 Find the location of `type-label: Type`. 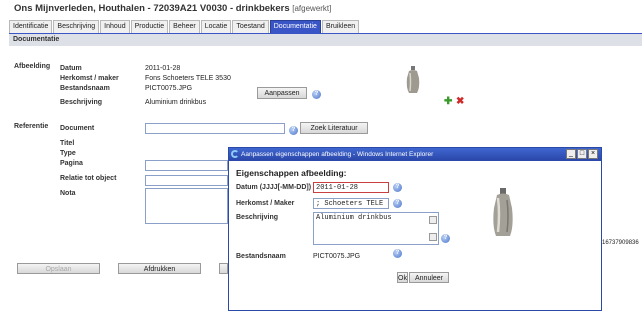

type-label: Type is located at coordinates (68, 153).